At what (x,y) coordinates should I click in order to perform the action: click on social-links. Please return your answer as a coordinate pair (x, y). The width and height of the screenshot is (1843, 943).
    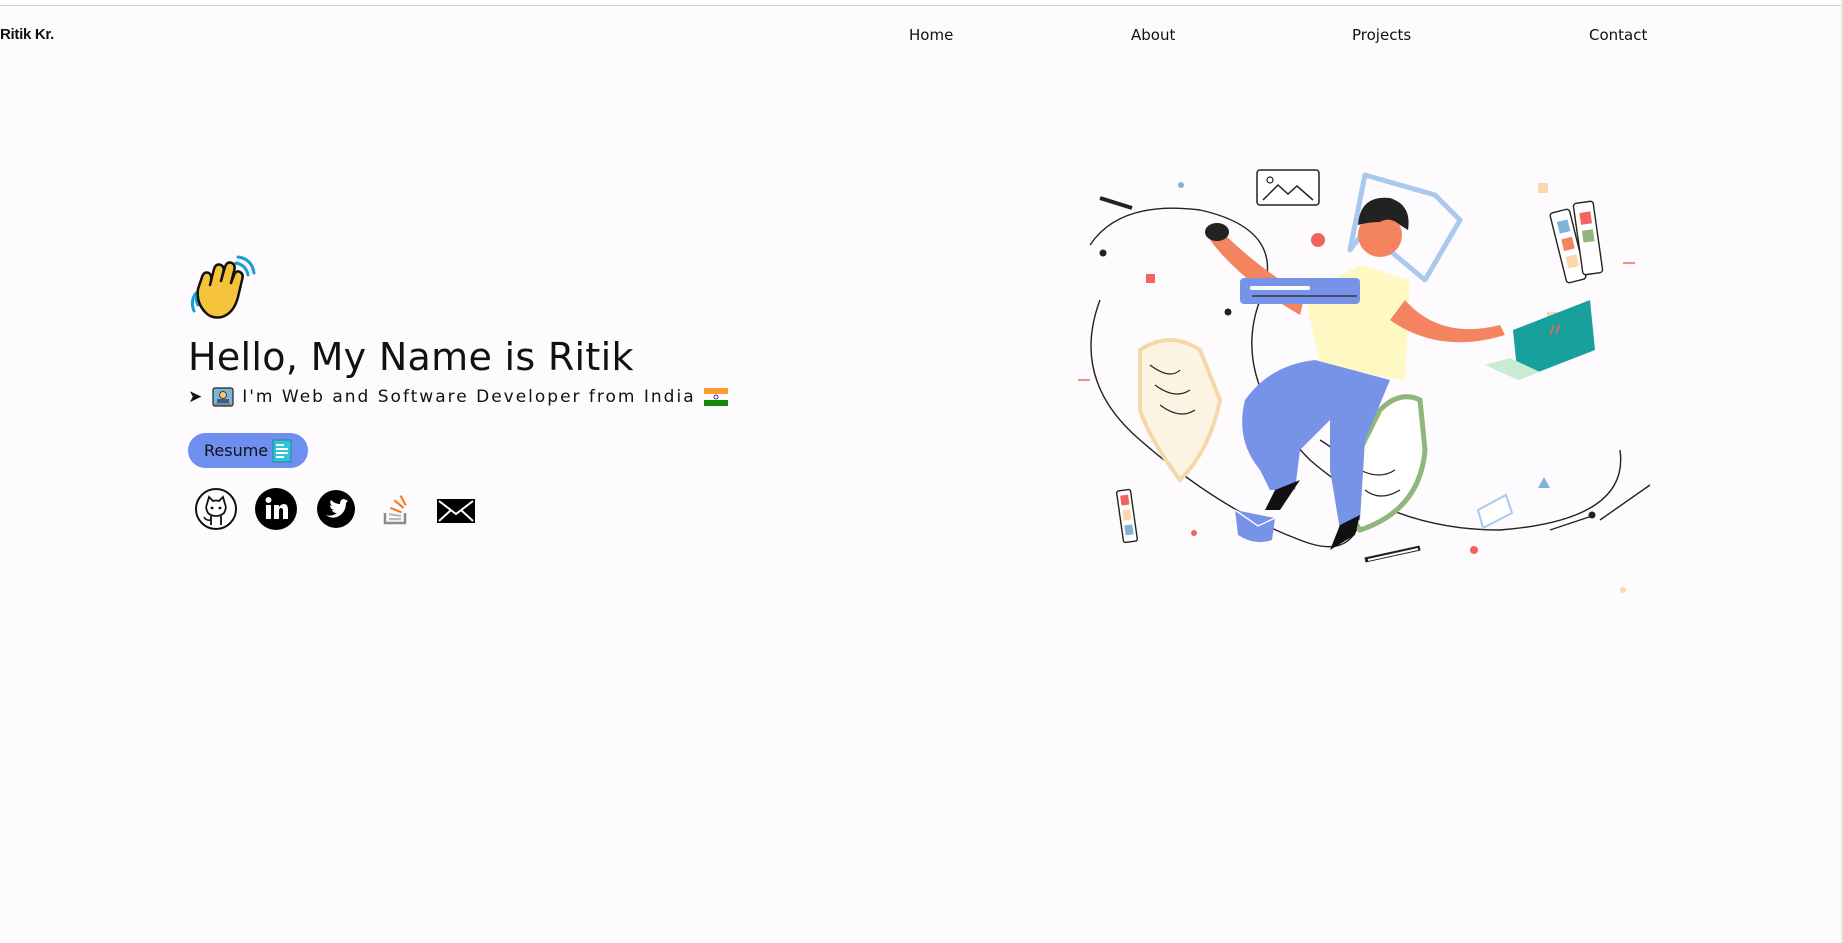
    Looking at the image, I should click on (336, 509).